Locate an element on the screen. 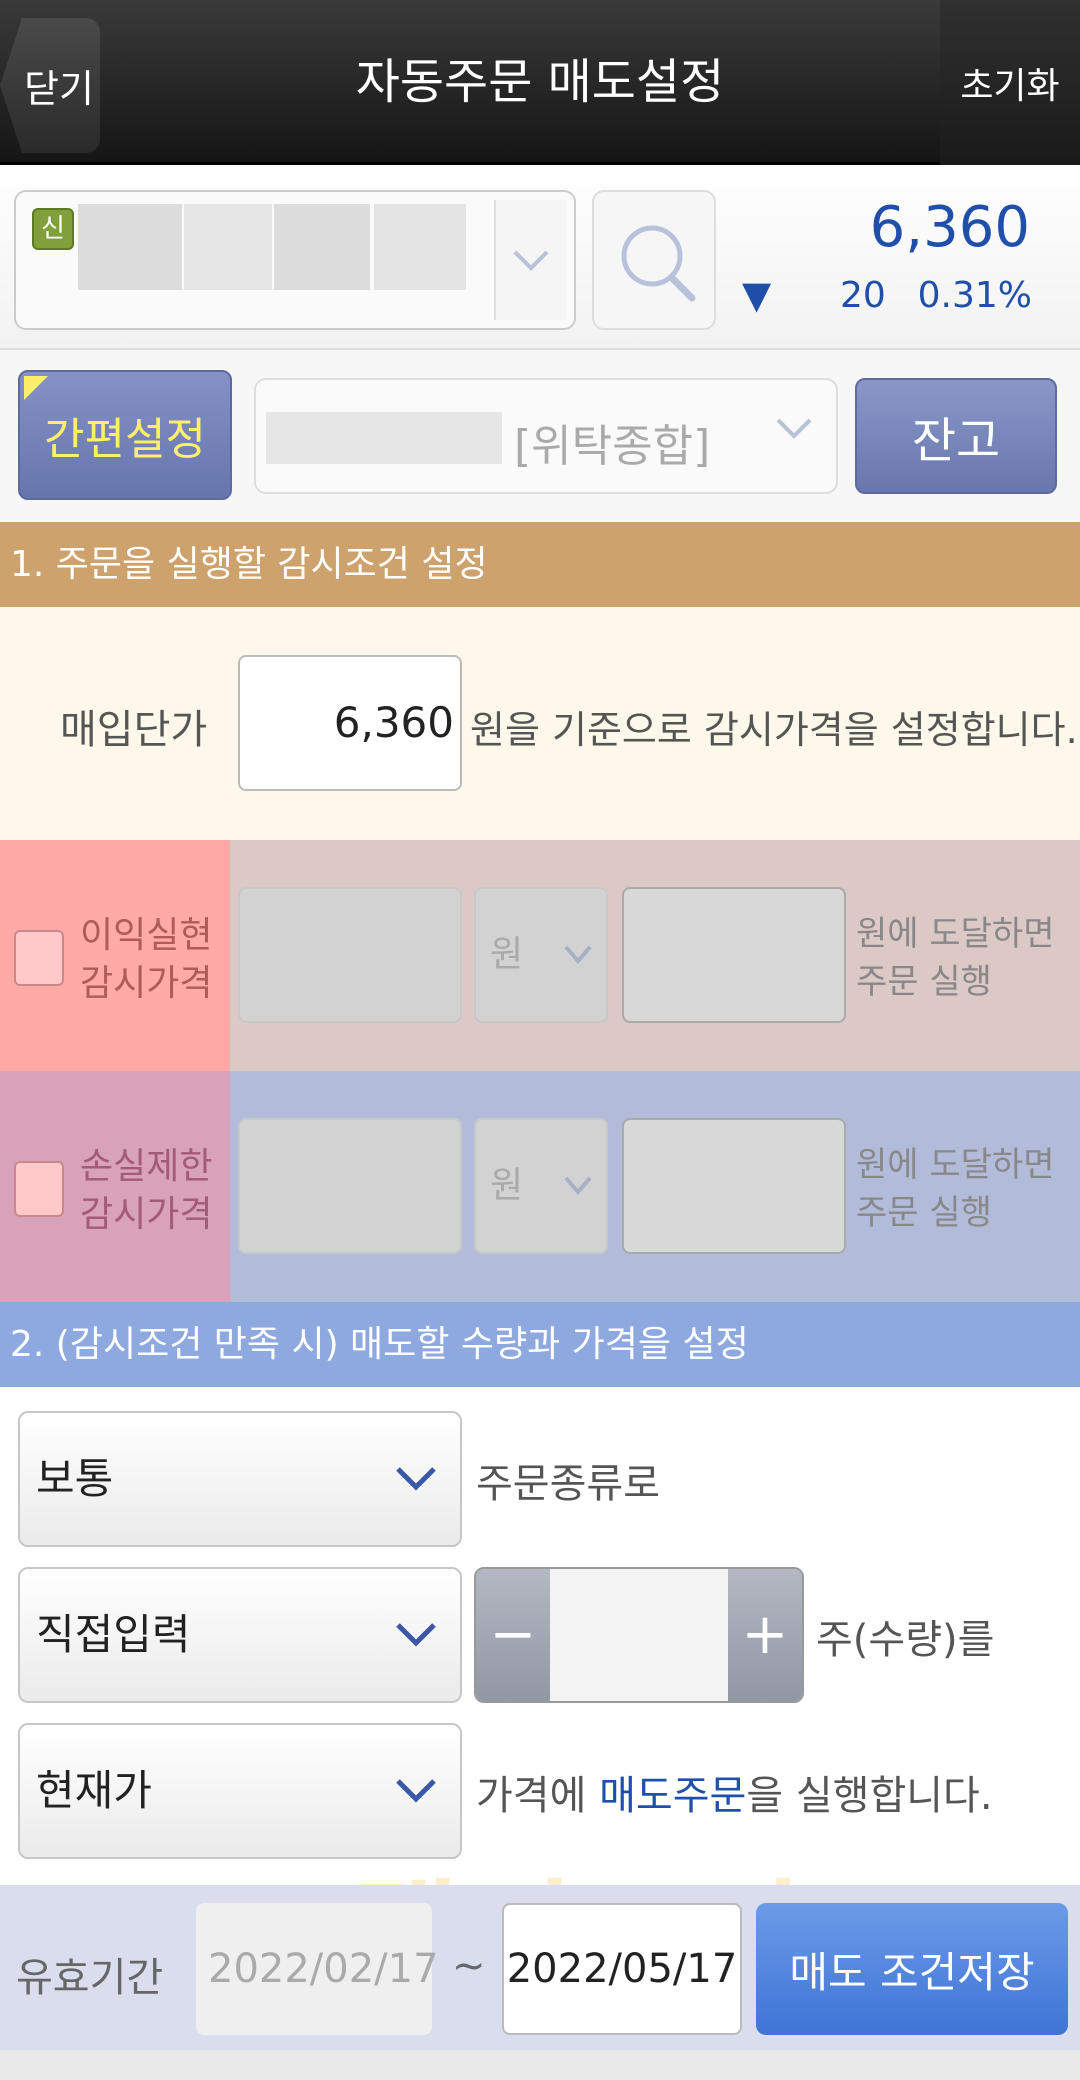  profit-condition-row: 이익실현 감시가격 원 원에 도달하면 주문 실행 is located at coordinates (540, 955).